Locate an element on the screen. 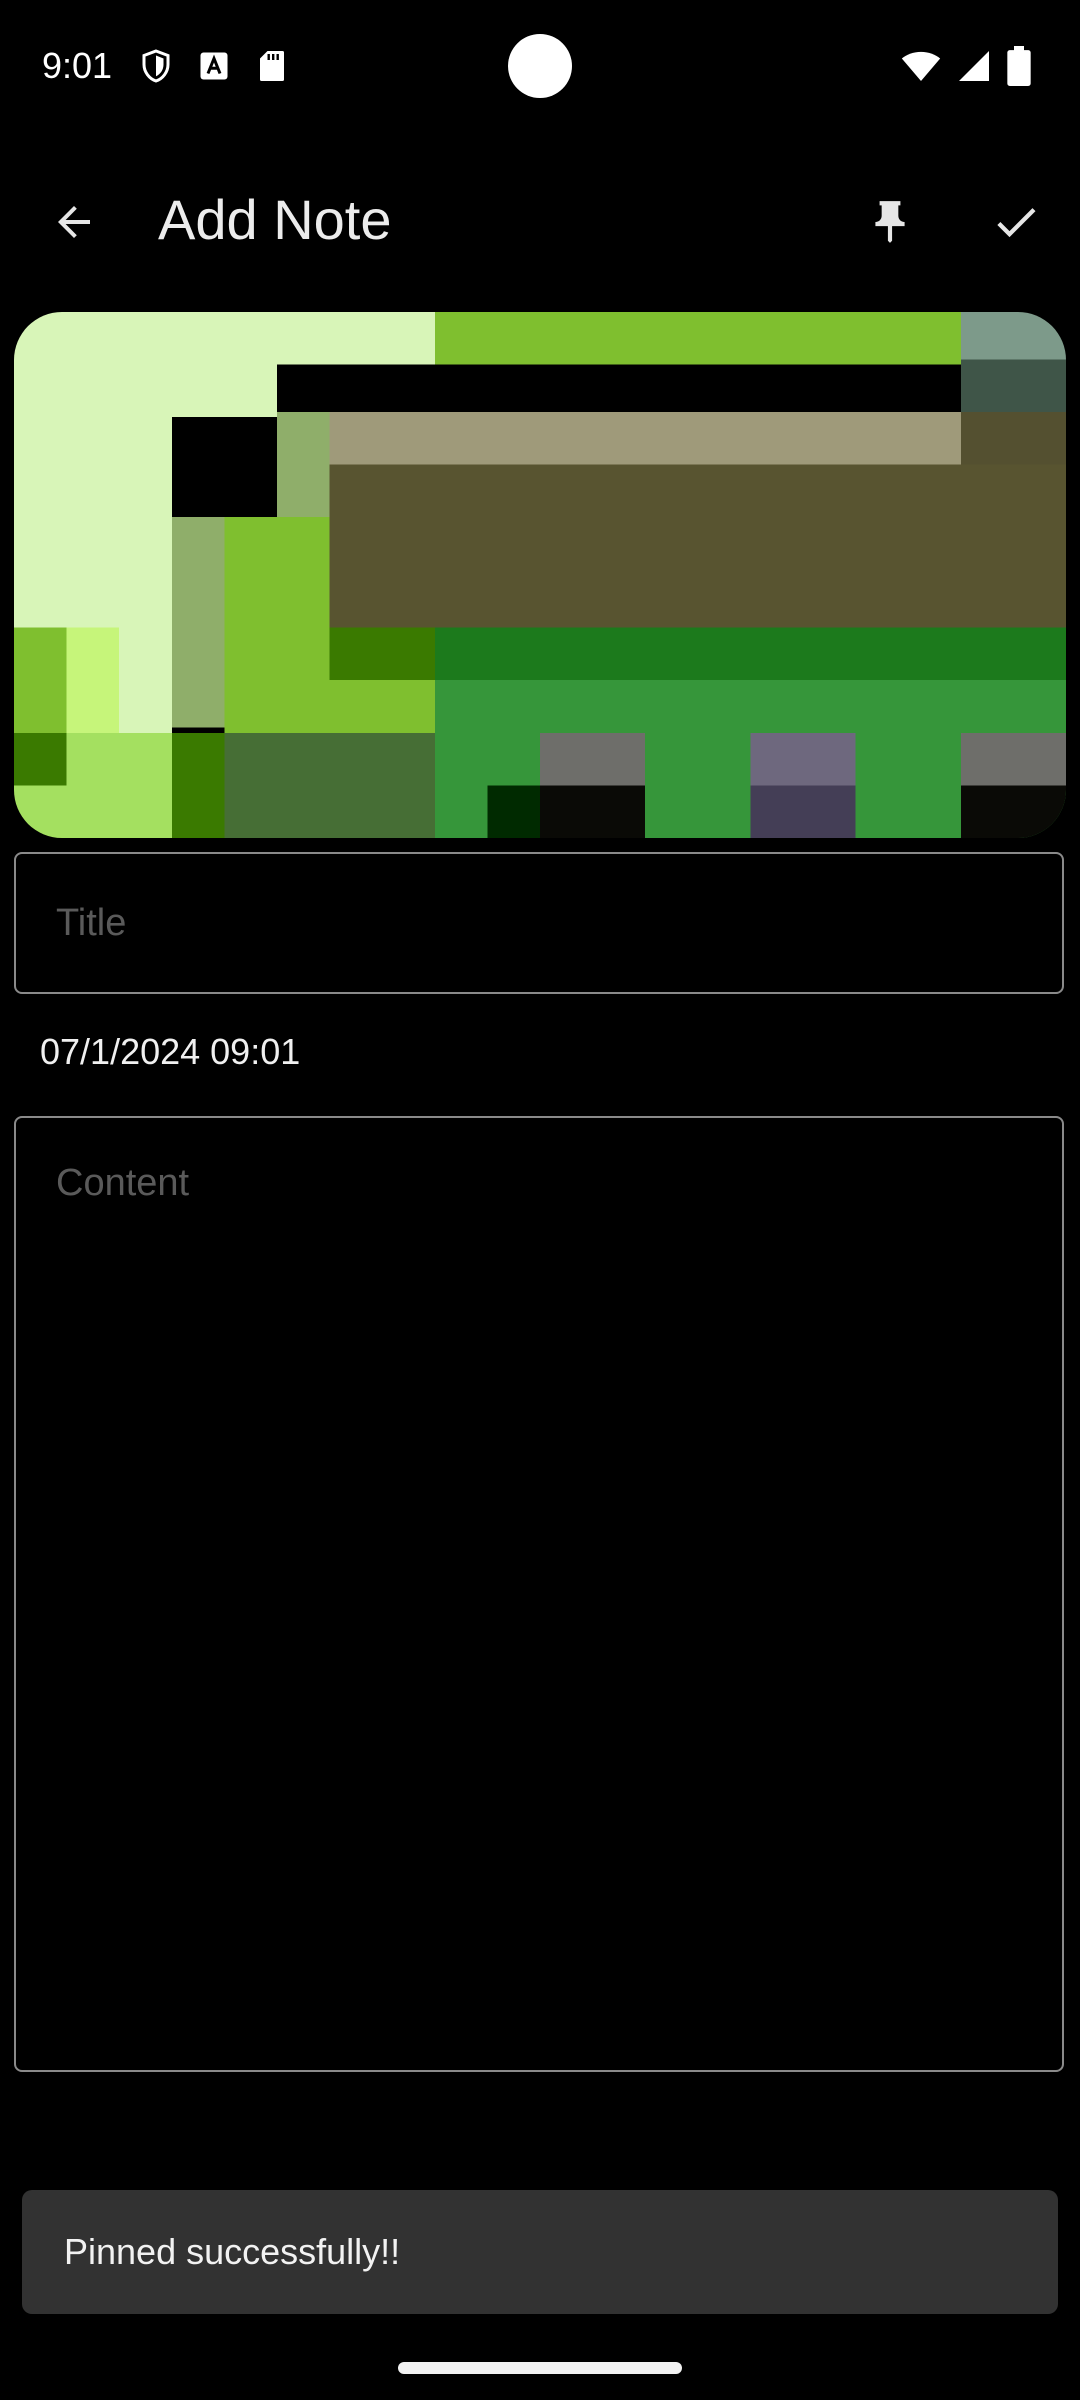  status-icons-left is located at coordinates (214, 66).